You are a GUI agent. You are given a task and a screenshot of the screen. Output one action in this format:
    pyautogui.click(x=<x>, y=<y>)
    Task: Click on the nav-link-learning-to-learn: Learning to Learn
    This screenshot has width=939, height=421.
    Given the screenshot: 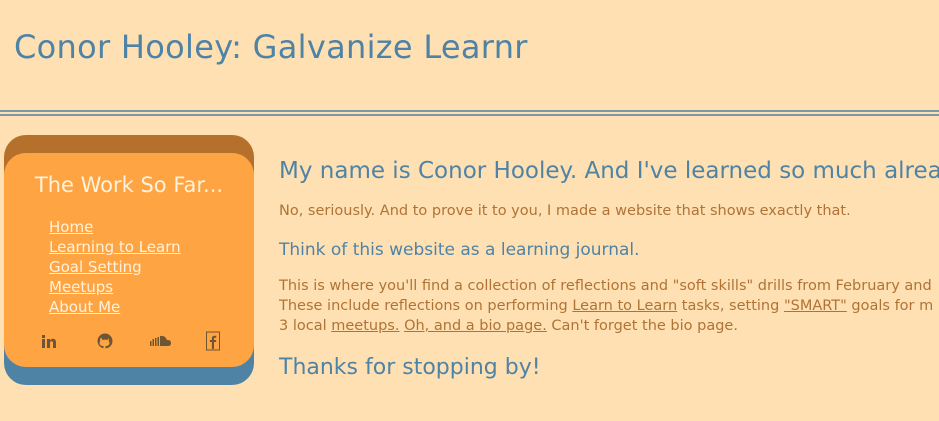 What is the action you would take?
    pyautogui.click(x=115, y=247)
    